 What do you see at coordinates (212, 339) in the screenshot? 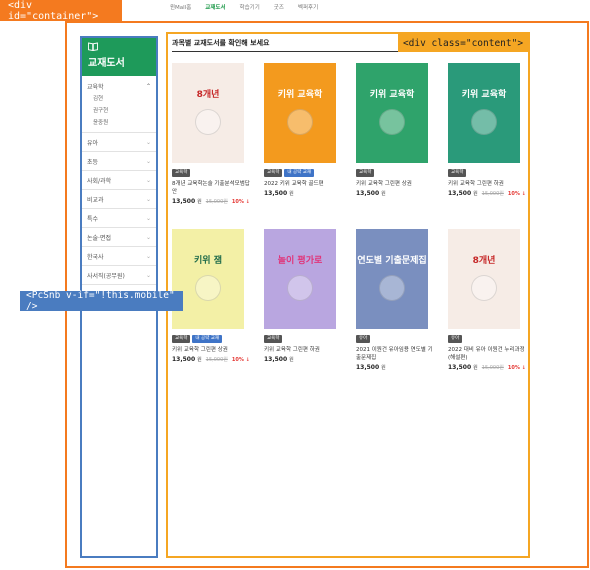
I see `book-tags: 교육학 내 공략 교재` at bounding box center [212, 339].